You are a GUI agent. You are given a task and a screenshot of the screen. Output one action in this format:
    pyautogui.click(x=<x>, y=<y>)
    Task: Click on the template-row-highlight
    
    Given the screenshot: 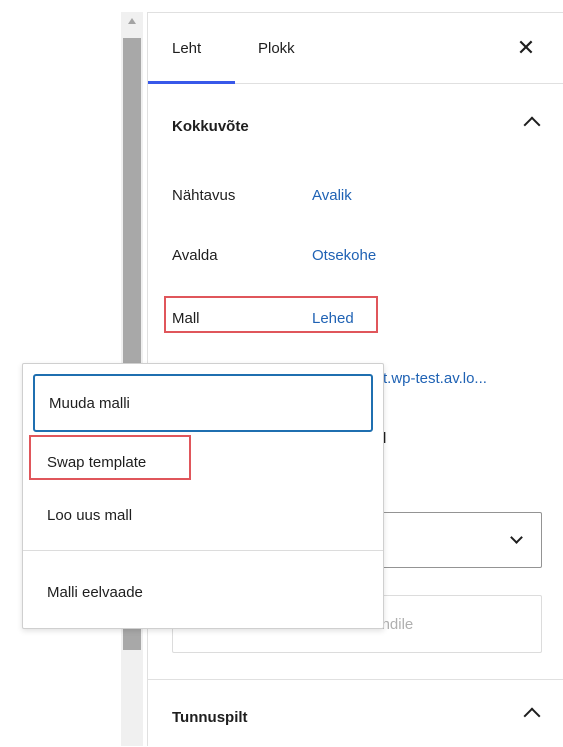 What is the action you would take?
    pyautogui.click(x=271, y=314)
    